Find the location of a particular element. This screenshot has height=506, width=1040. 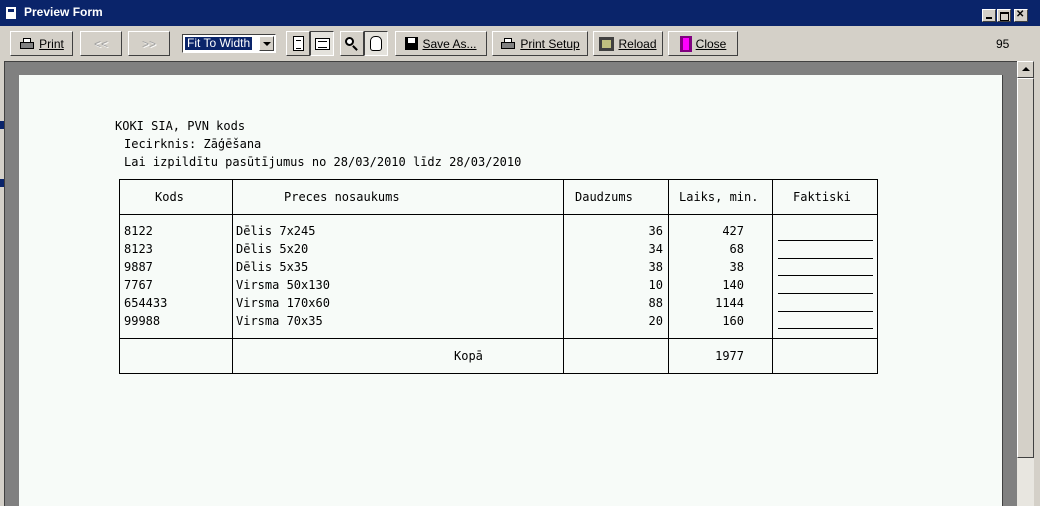

header-time: Laiks, min. is located at coordinates (719, 197).